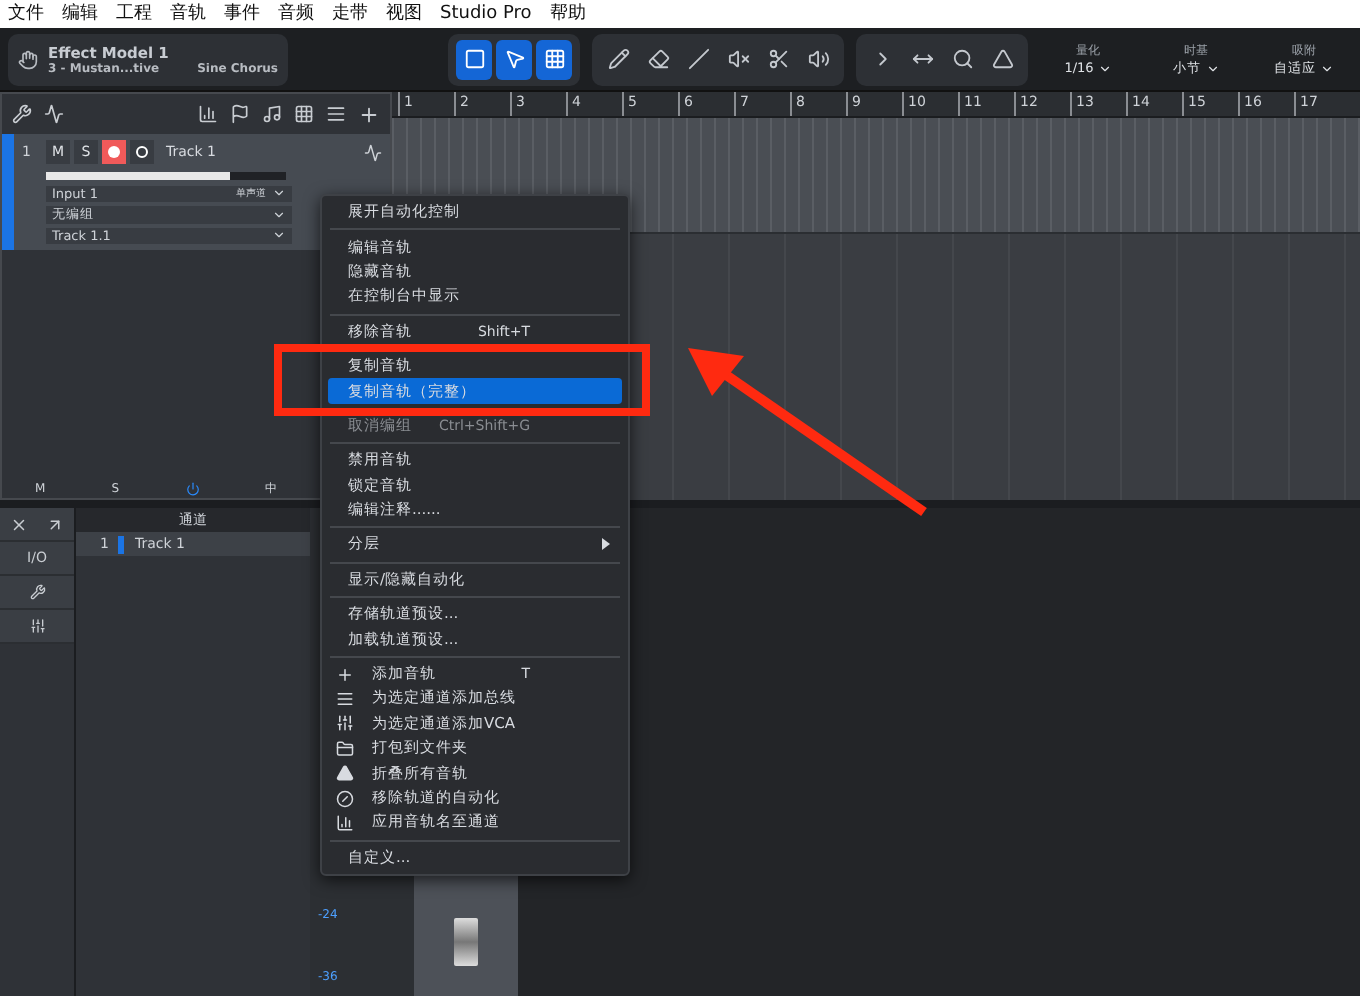 The height and width of the screenshot is (996, 1360). Describe the element at coordinates (242, 14) in the screenshot. I see `menu-entry: 事件` at that location.